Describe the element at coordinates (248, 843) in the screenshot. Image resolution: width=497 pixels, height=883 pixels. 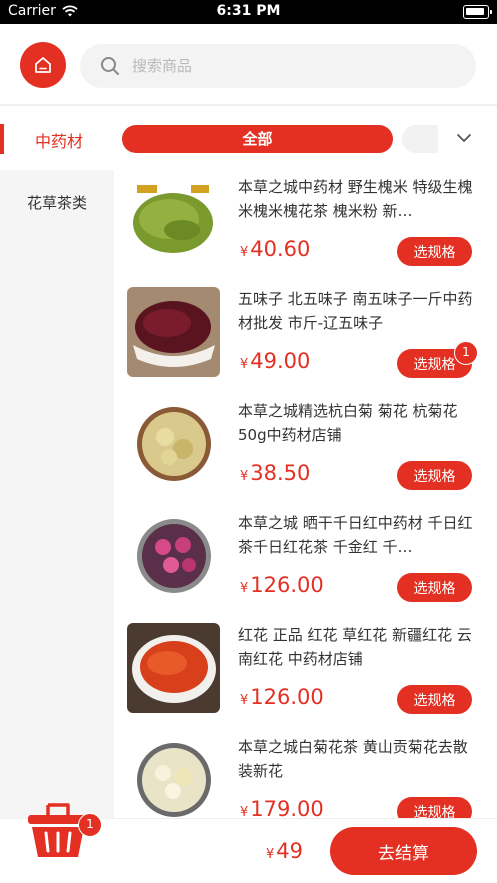
I see `bottom-cart-bar: 1 ¥49 去结算` at that location.